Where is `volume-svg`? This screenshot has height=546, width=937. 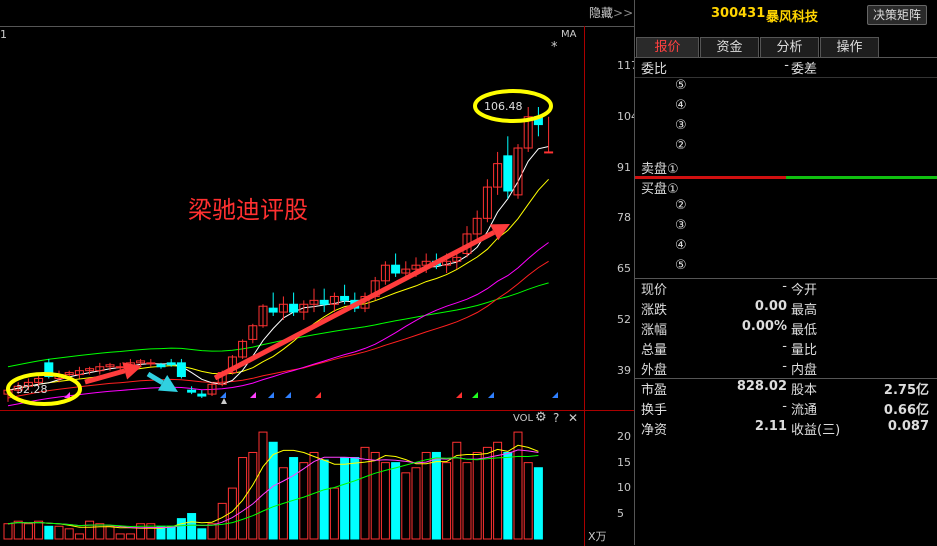 volume-svg is located at coordinates (273, 485).